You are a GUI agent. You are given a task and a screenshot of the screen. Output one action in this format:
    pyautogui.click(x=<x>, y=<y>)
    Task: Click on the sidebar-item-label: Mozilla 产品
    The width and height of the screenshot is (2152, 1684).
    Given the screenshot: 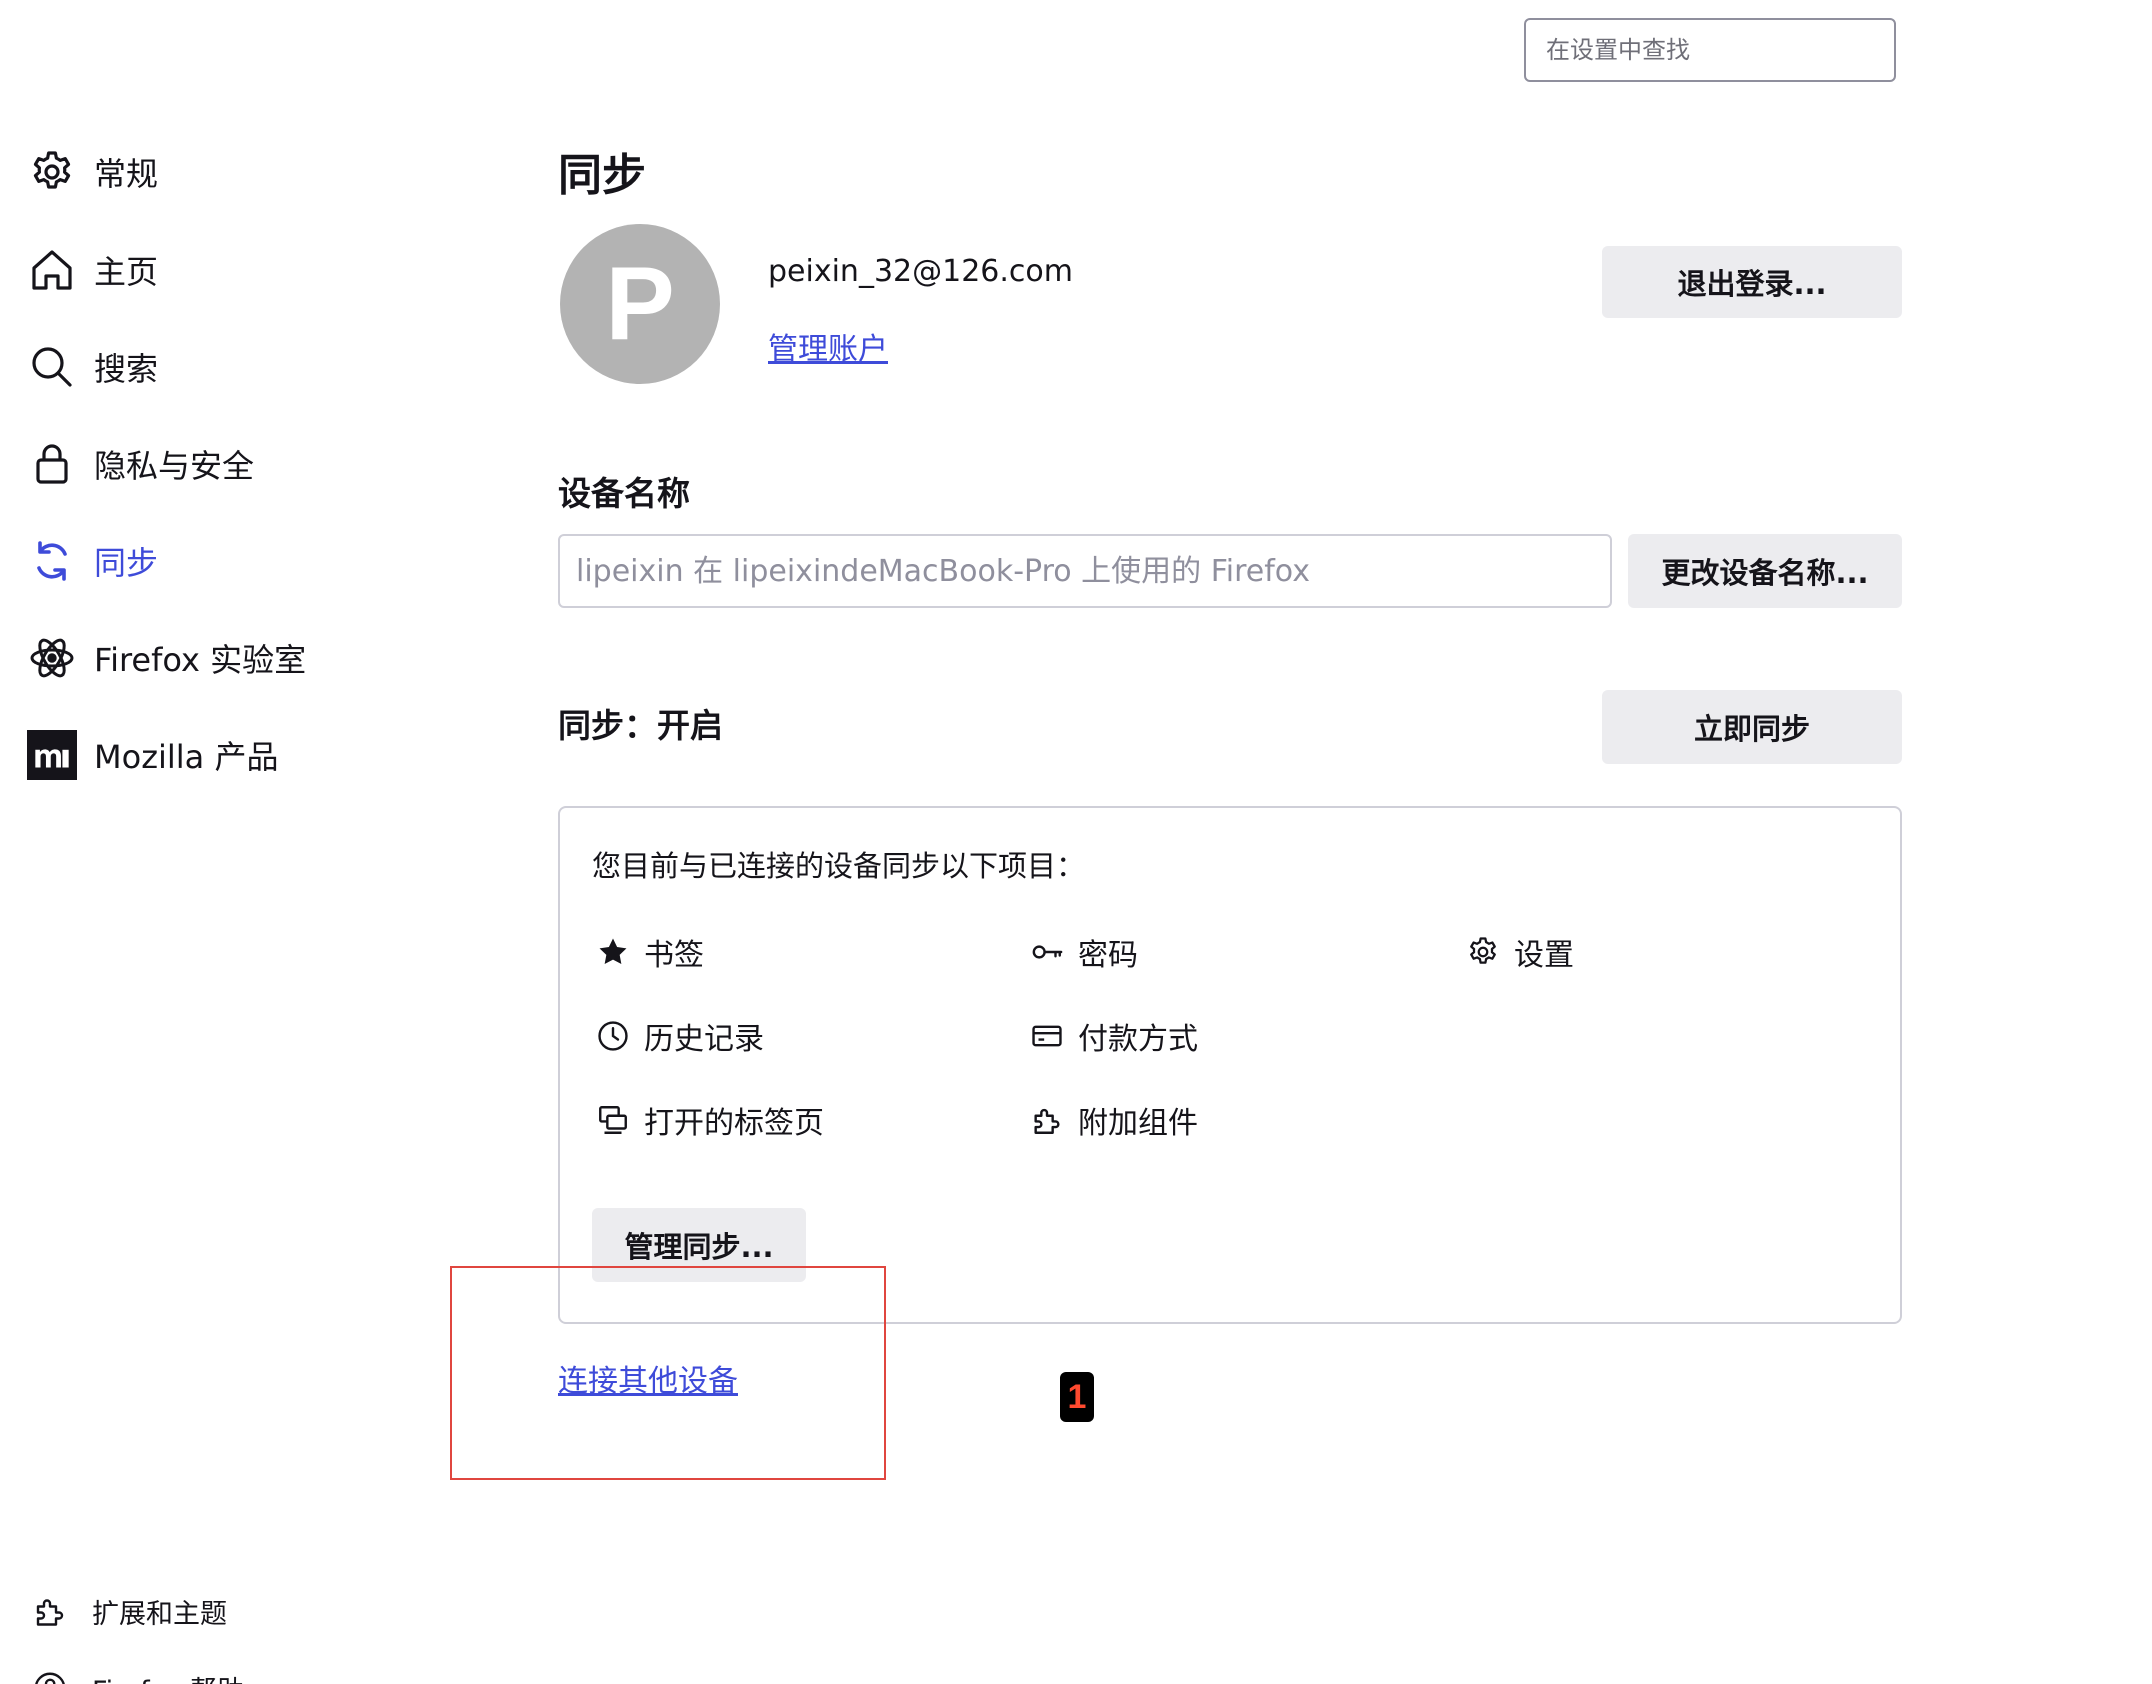 What is the action you would take?
    pyautogui.click(x=186, y=757)
    